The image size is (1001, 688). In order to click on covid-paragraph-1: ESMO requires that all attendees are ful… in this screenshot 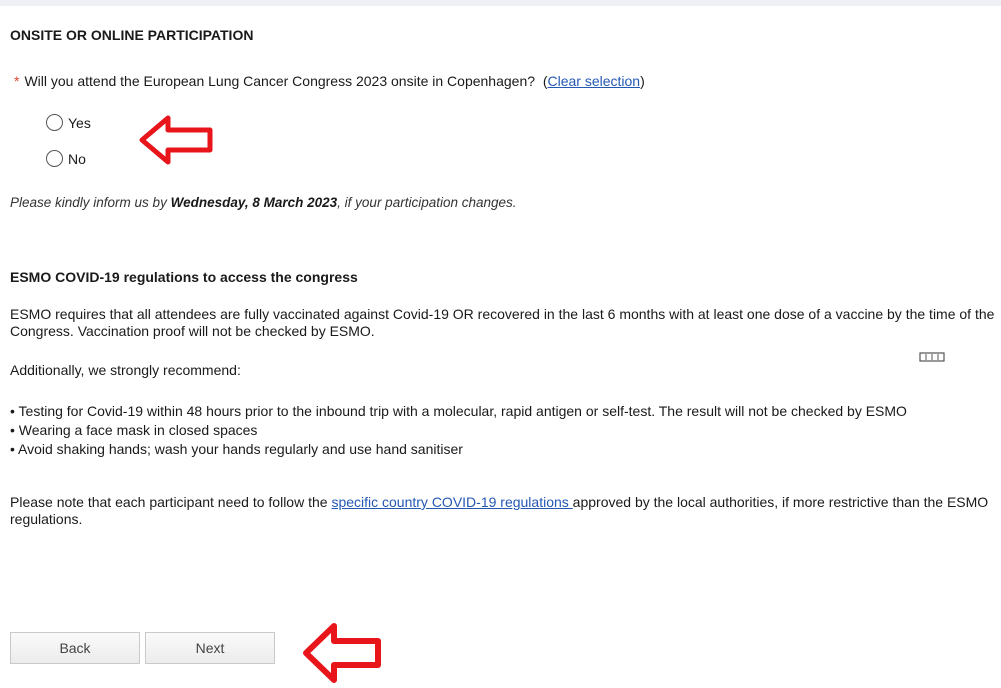, I will do `click(502, 322)`.